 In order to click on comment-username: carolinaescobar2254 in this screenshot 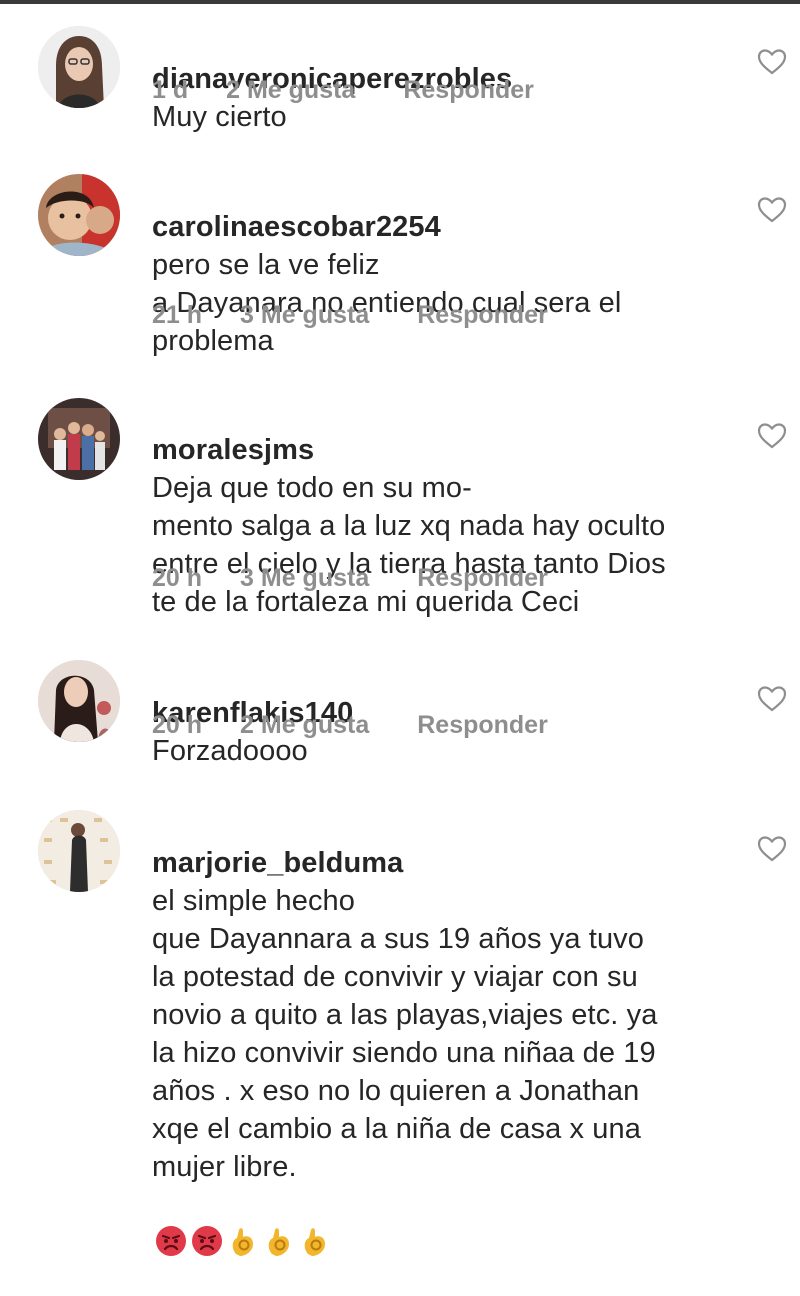, I will do `click(296, 227)`.